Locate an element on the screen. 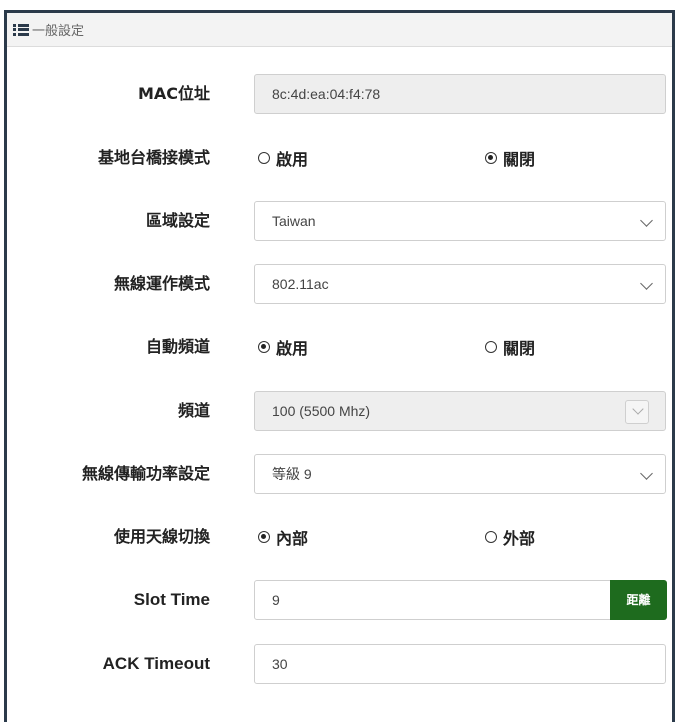  ack-timeout-input: 30 is located at coordinates (460, 664).